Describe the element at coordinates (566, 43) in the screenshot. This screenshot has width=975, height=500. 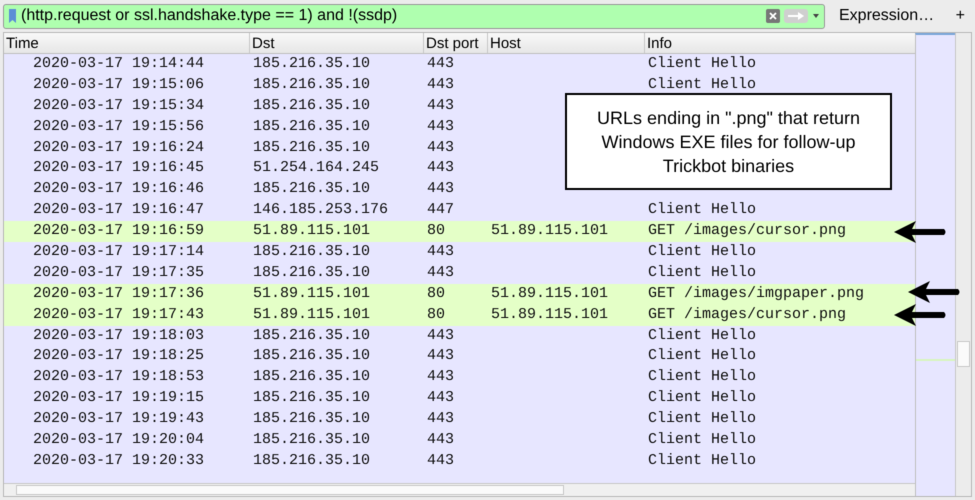
I see `column-header: Host` at that location.